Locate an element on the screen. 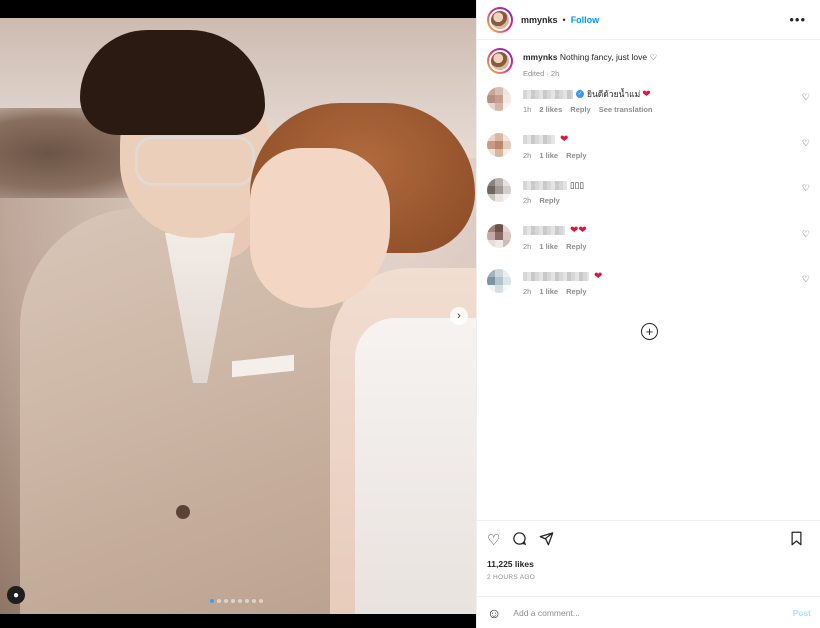 Image resolution: width=820 pixels, height=628 pixels. caption-username: mmynks is located at coordinates (540, 57).